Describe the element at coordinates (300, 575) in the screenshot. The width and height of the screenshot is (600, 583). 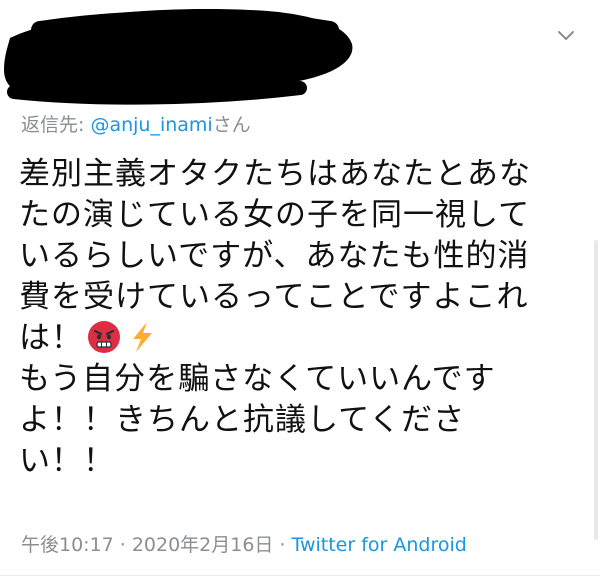
I see `divider` at that location.